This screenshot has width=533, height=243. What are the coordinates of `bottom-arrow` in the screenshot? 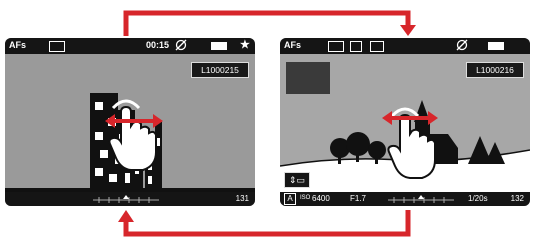 It's located at (267, 223).